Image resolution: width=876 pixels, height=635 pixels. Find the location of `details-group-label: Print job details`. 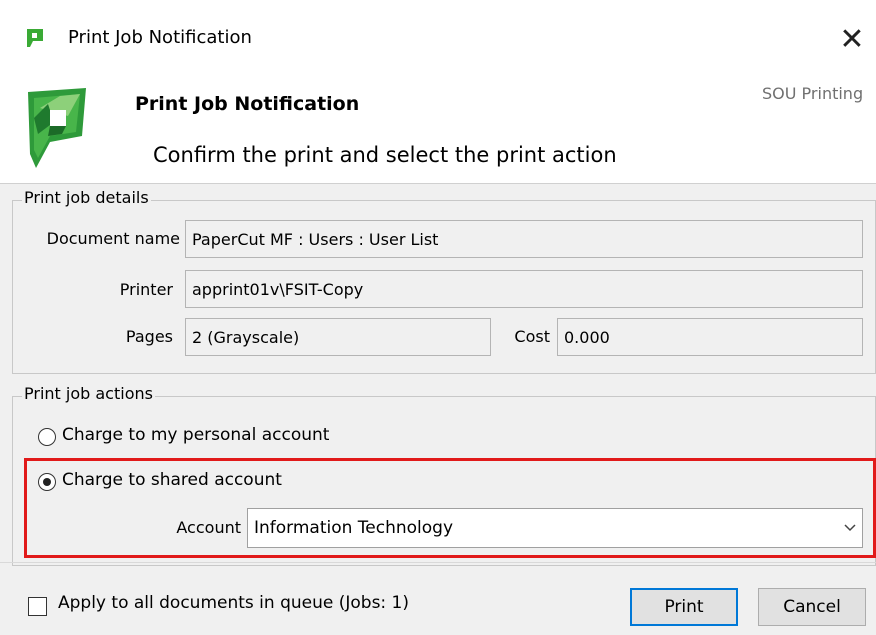

details-group-label: Print job details is located at coordinates (86, 197).